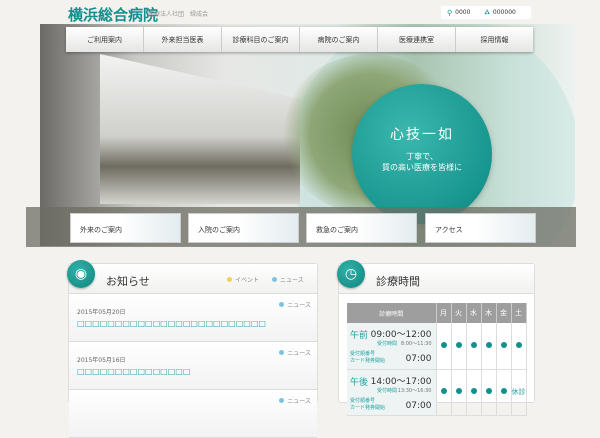 The image size is (600, 438). Describe the element at coordinates (243, 279) in the screenshot. I see `legend-event: イベント` at that location.